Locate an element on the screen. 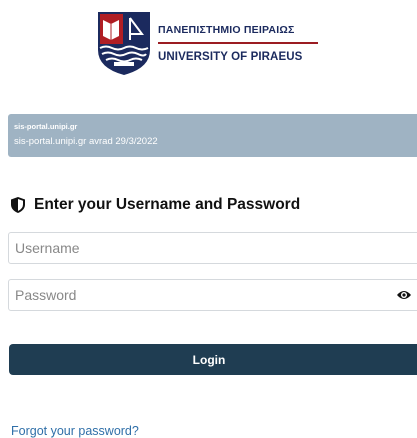 The height and width of the screenshot is (438, 417). password-field is located at coordinates (212, 295).